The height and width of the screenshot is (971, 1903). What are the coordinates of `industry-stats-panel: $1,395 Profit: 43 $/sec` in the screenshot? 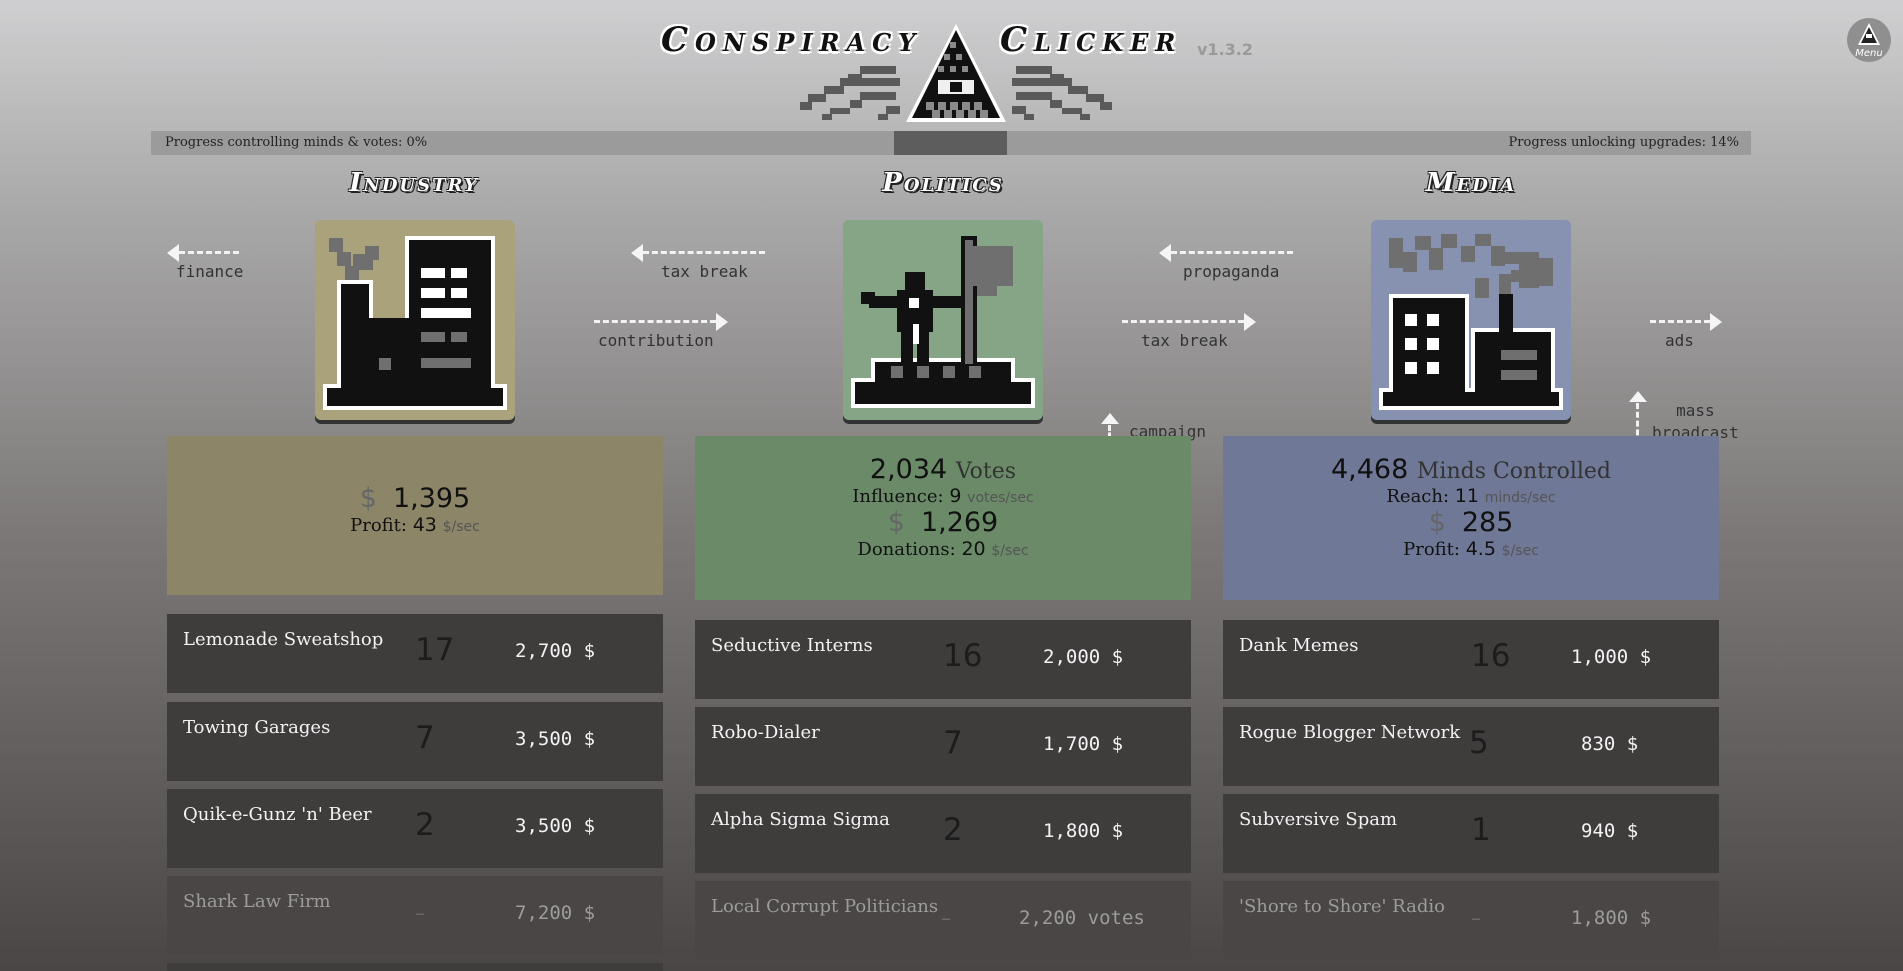 It's located at (415, 515).